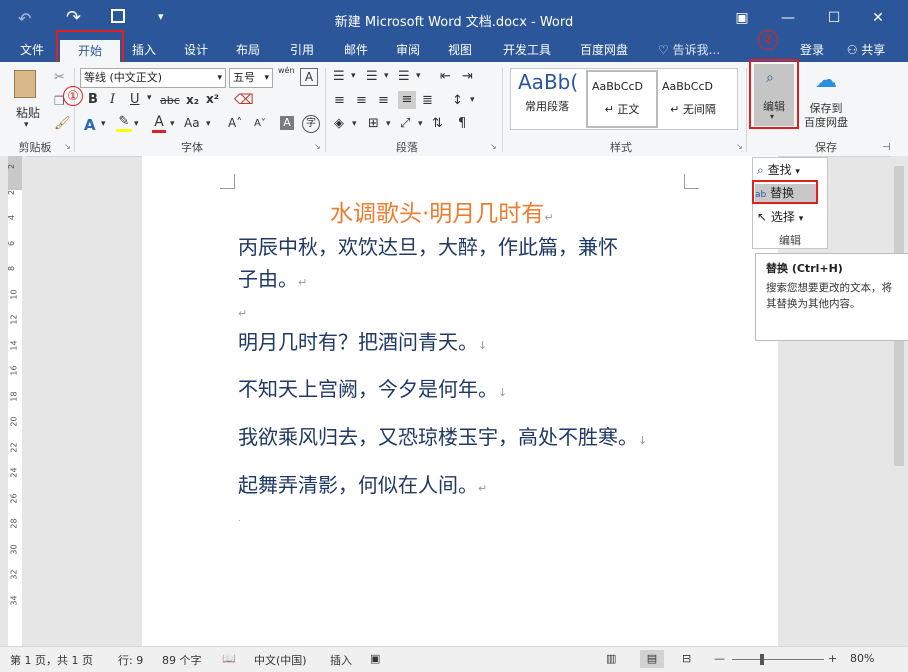 Image resolution: width=908 pixels, height=672 pixels. Describe the element at coordinates (32, 50) in the screenshot. I see `tab-file: 文件` at that location.